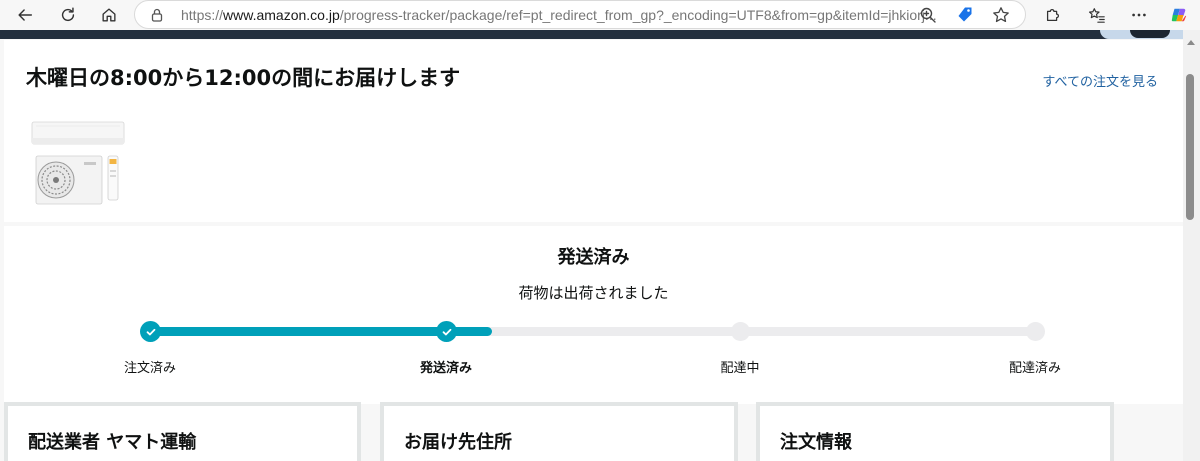 Image resolution: width=1200 pixels, height=461 pixels. I want to click on status-subtitle: 荷物は出荷されました, so click(593, 293).